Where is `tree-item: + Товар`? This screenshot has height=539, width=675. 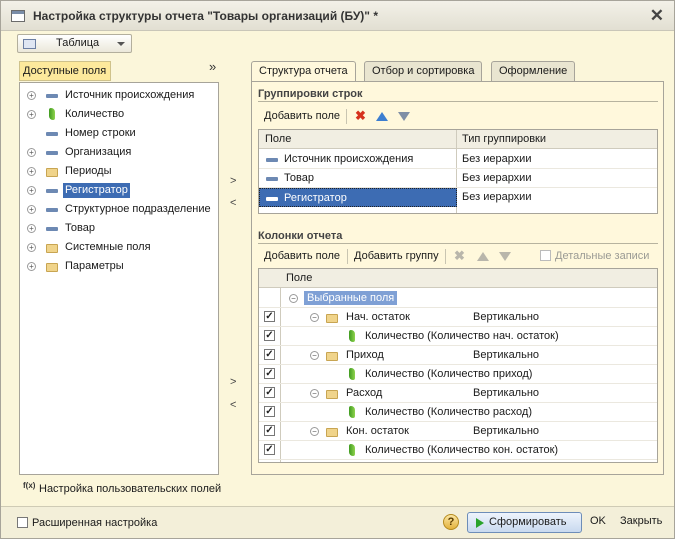 tree-item: + Товар is located at coordinates (119, 228).